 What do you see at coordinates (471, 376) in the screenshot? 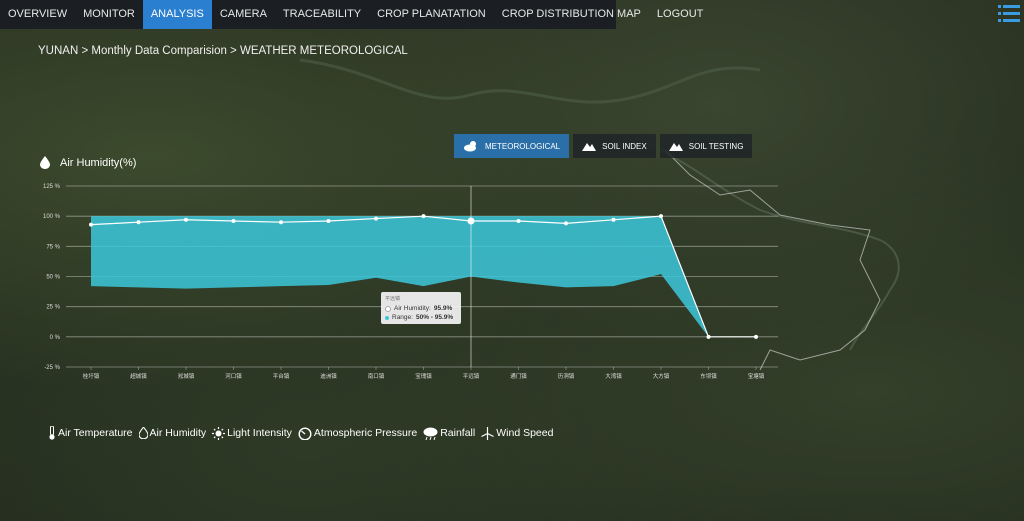
I see `x-tick-label: 平远镇` at bounding box center [471, 376].